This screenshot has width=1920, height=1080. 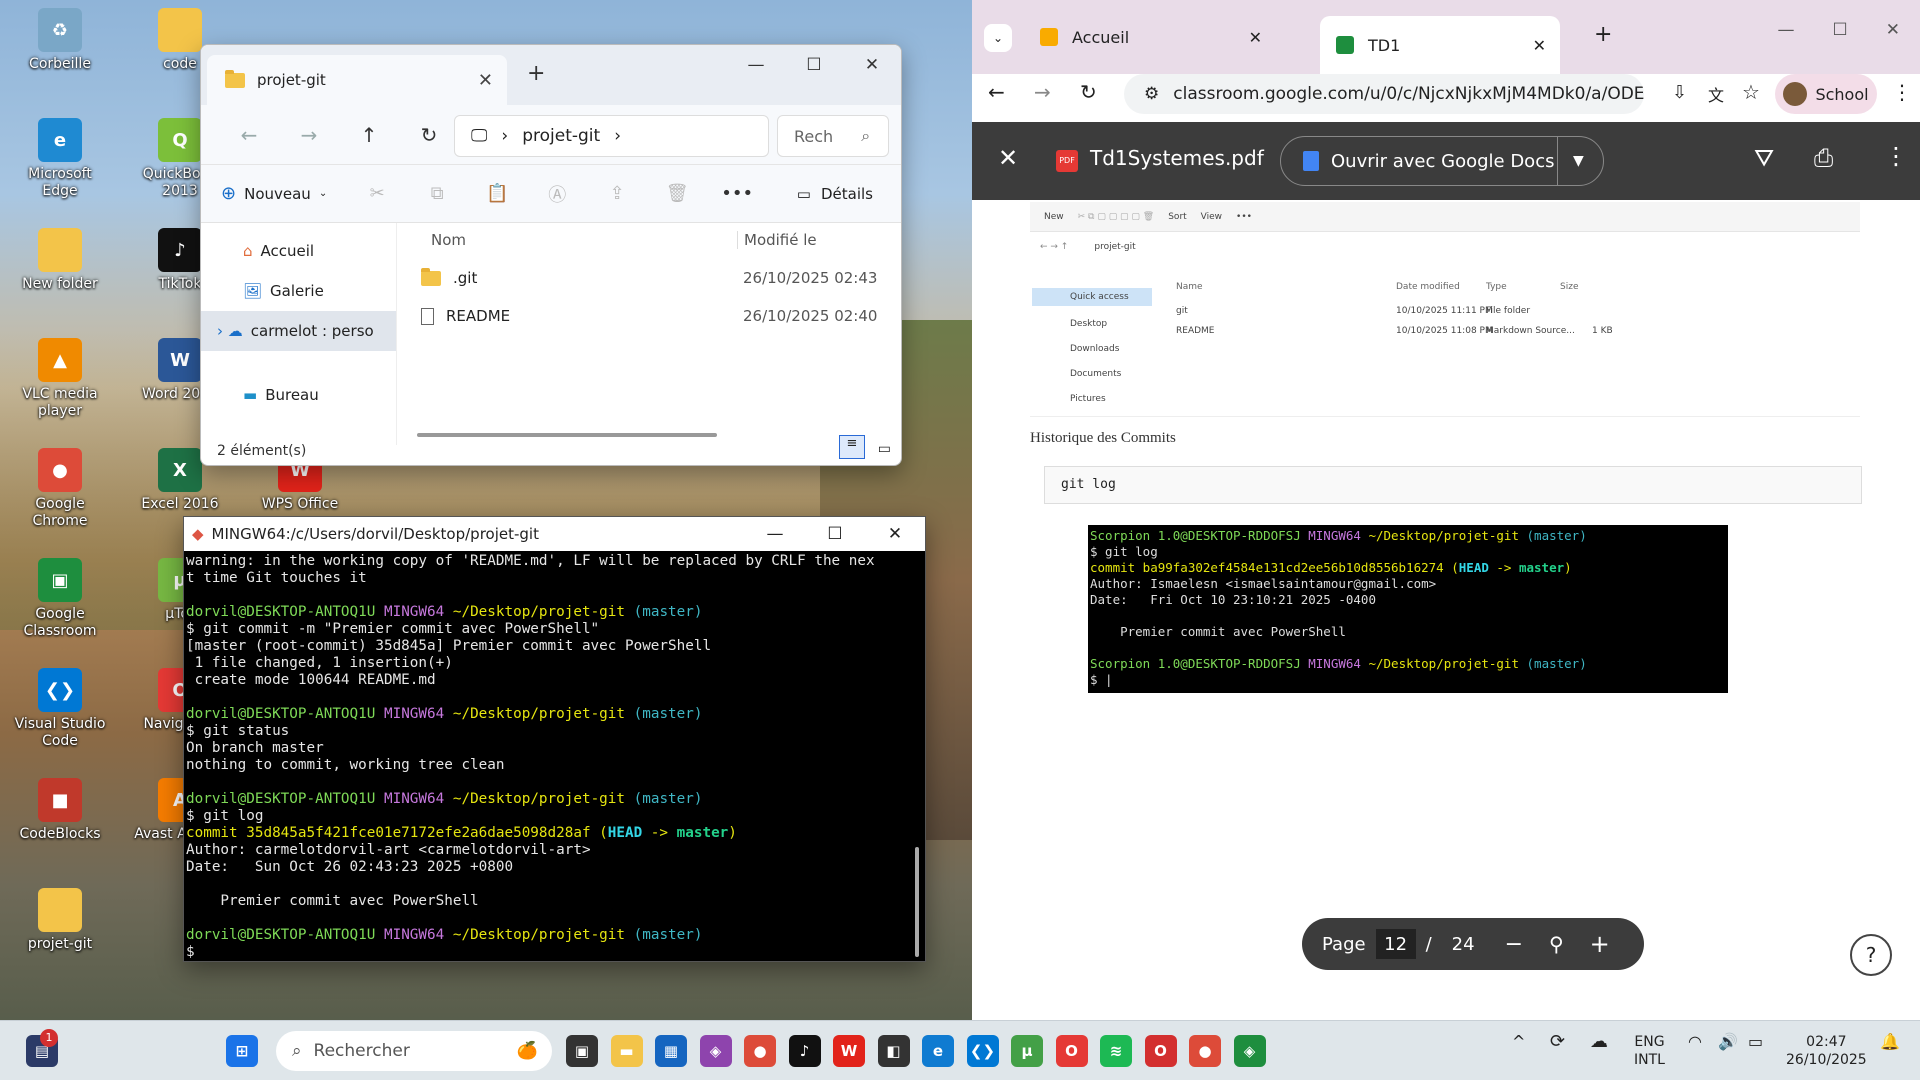 I want to click on desktop-icon: e Microsoft Edge, so click(x=60, y=159).